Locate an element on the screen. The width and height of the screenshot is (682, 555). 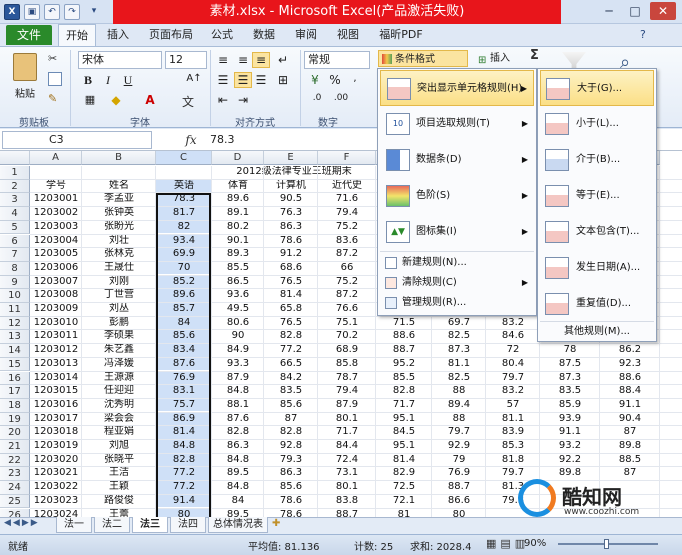
menu-item-icon-sets: 图标集(I) ▶ ▲▼ is located at coordinates (457, 232).